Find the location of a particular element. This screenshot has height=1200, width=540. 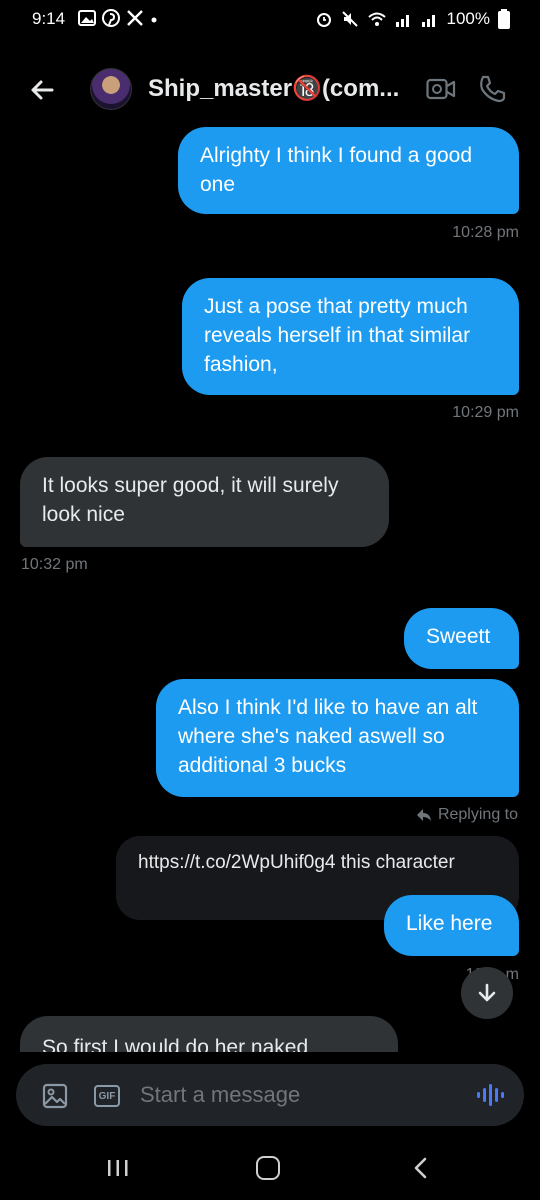

mute-icon is located at coordinates (349, 19).